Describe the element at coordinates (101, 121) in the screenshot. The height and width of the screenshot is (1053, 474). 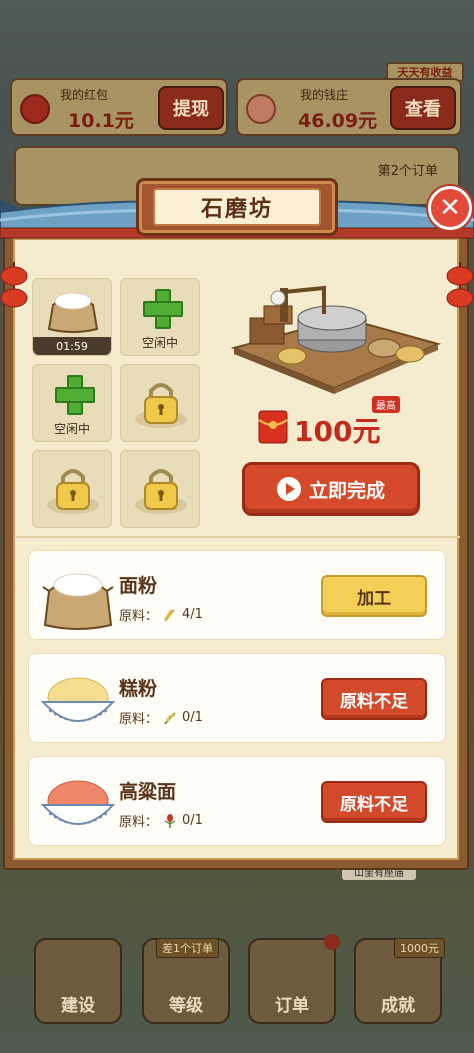
I see `red-packet-value: 10.1元` at that location.